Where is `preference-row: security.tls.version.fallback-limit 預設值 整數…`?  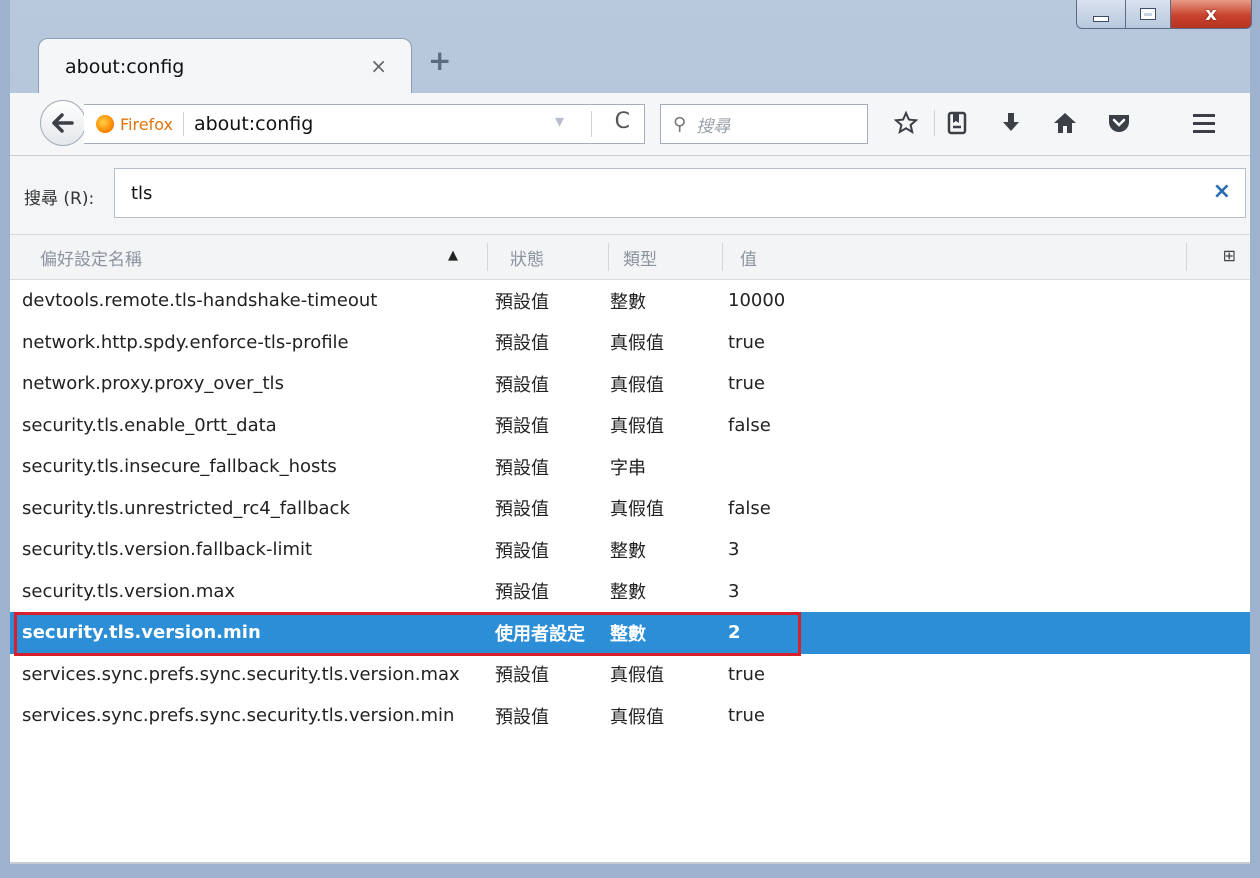
preference-row: security.tls.version.fallback-limit 預設值 整數… is located at coordinates (630, 550).